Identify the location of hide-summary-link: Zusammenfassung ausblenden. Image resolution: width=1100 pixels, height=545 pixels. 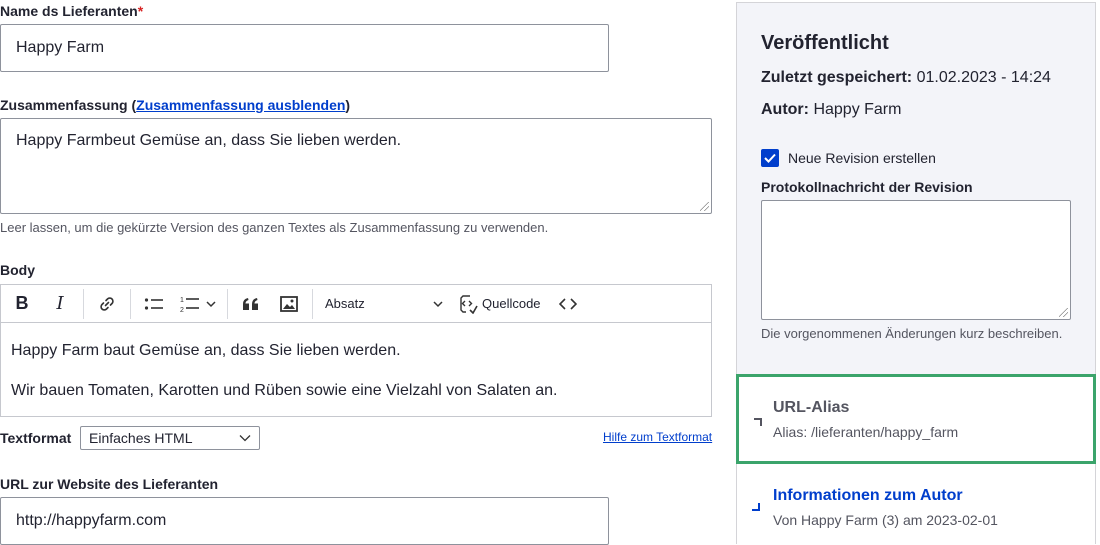
(240, 105).